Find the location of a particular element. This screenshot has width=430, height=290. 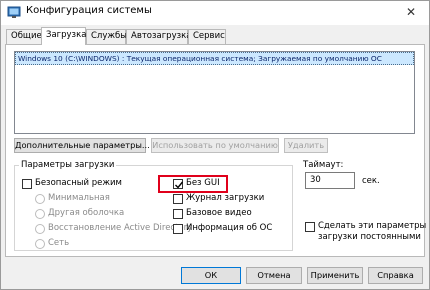

delete-button: Удалить is located at coordinates (306, 145).